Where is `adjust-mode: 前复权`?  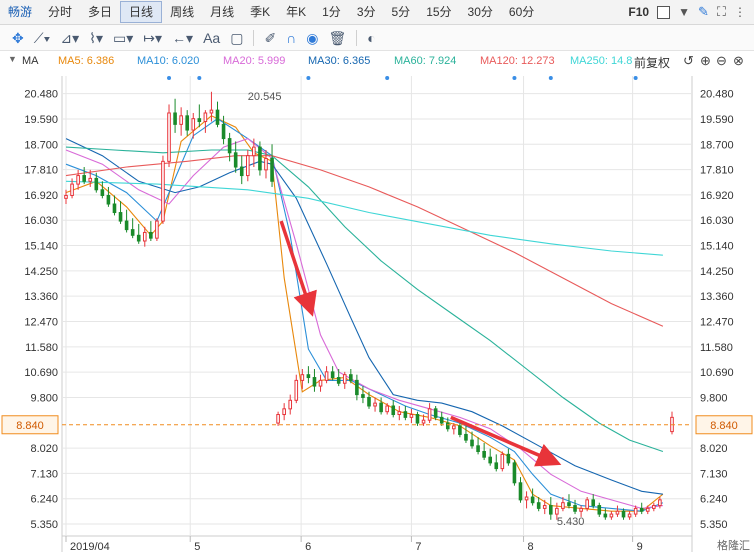 adjust-mode: 前复权 is located at coordinates (652, 62).